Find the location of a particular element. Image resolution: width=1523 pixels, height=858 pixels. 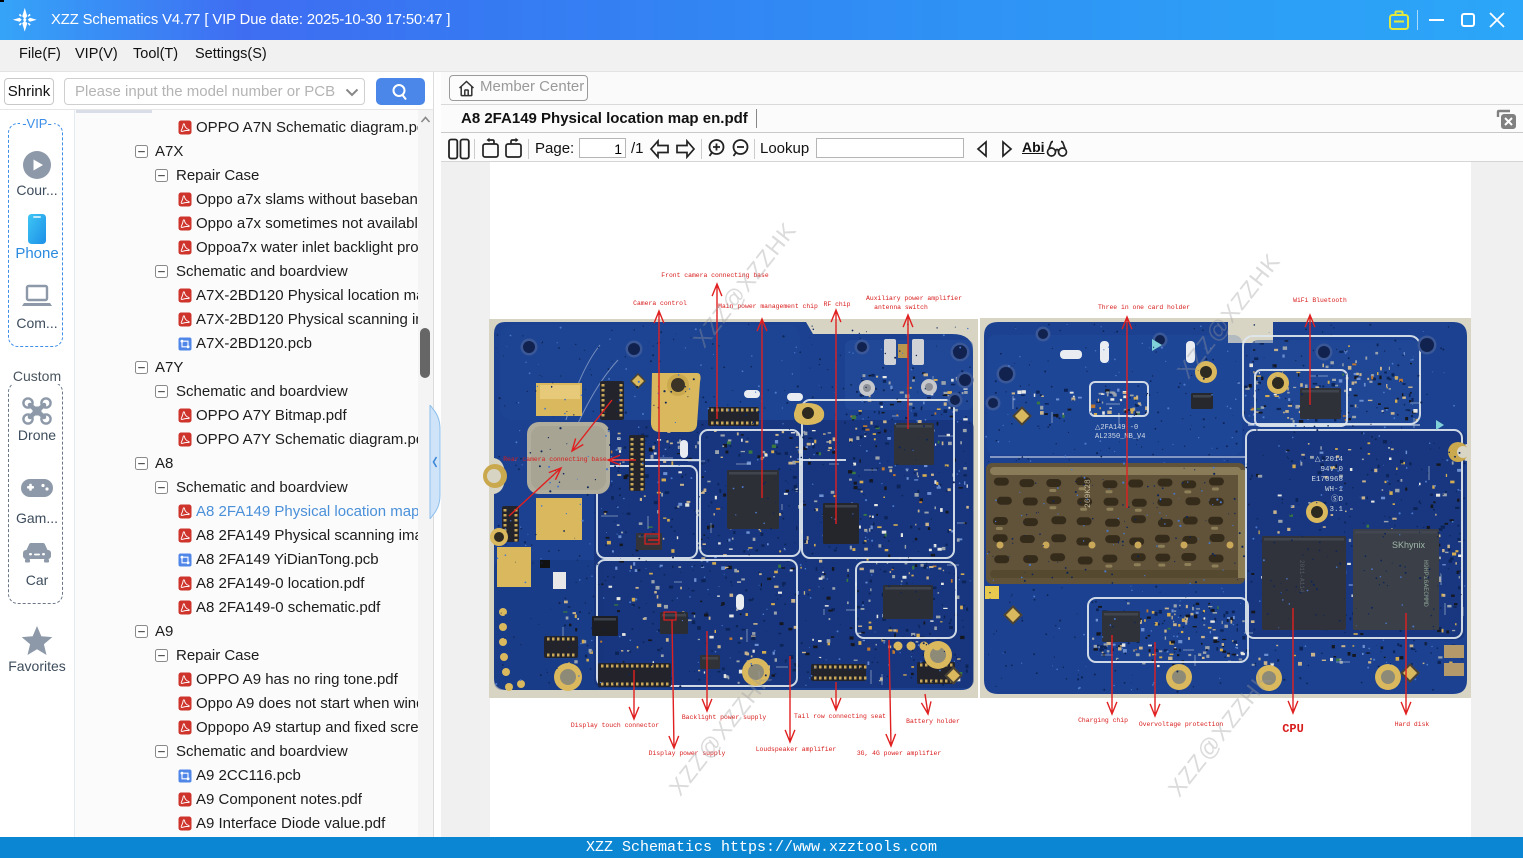

svg-text: ⓈD is located at coordinates (1337, 499).